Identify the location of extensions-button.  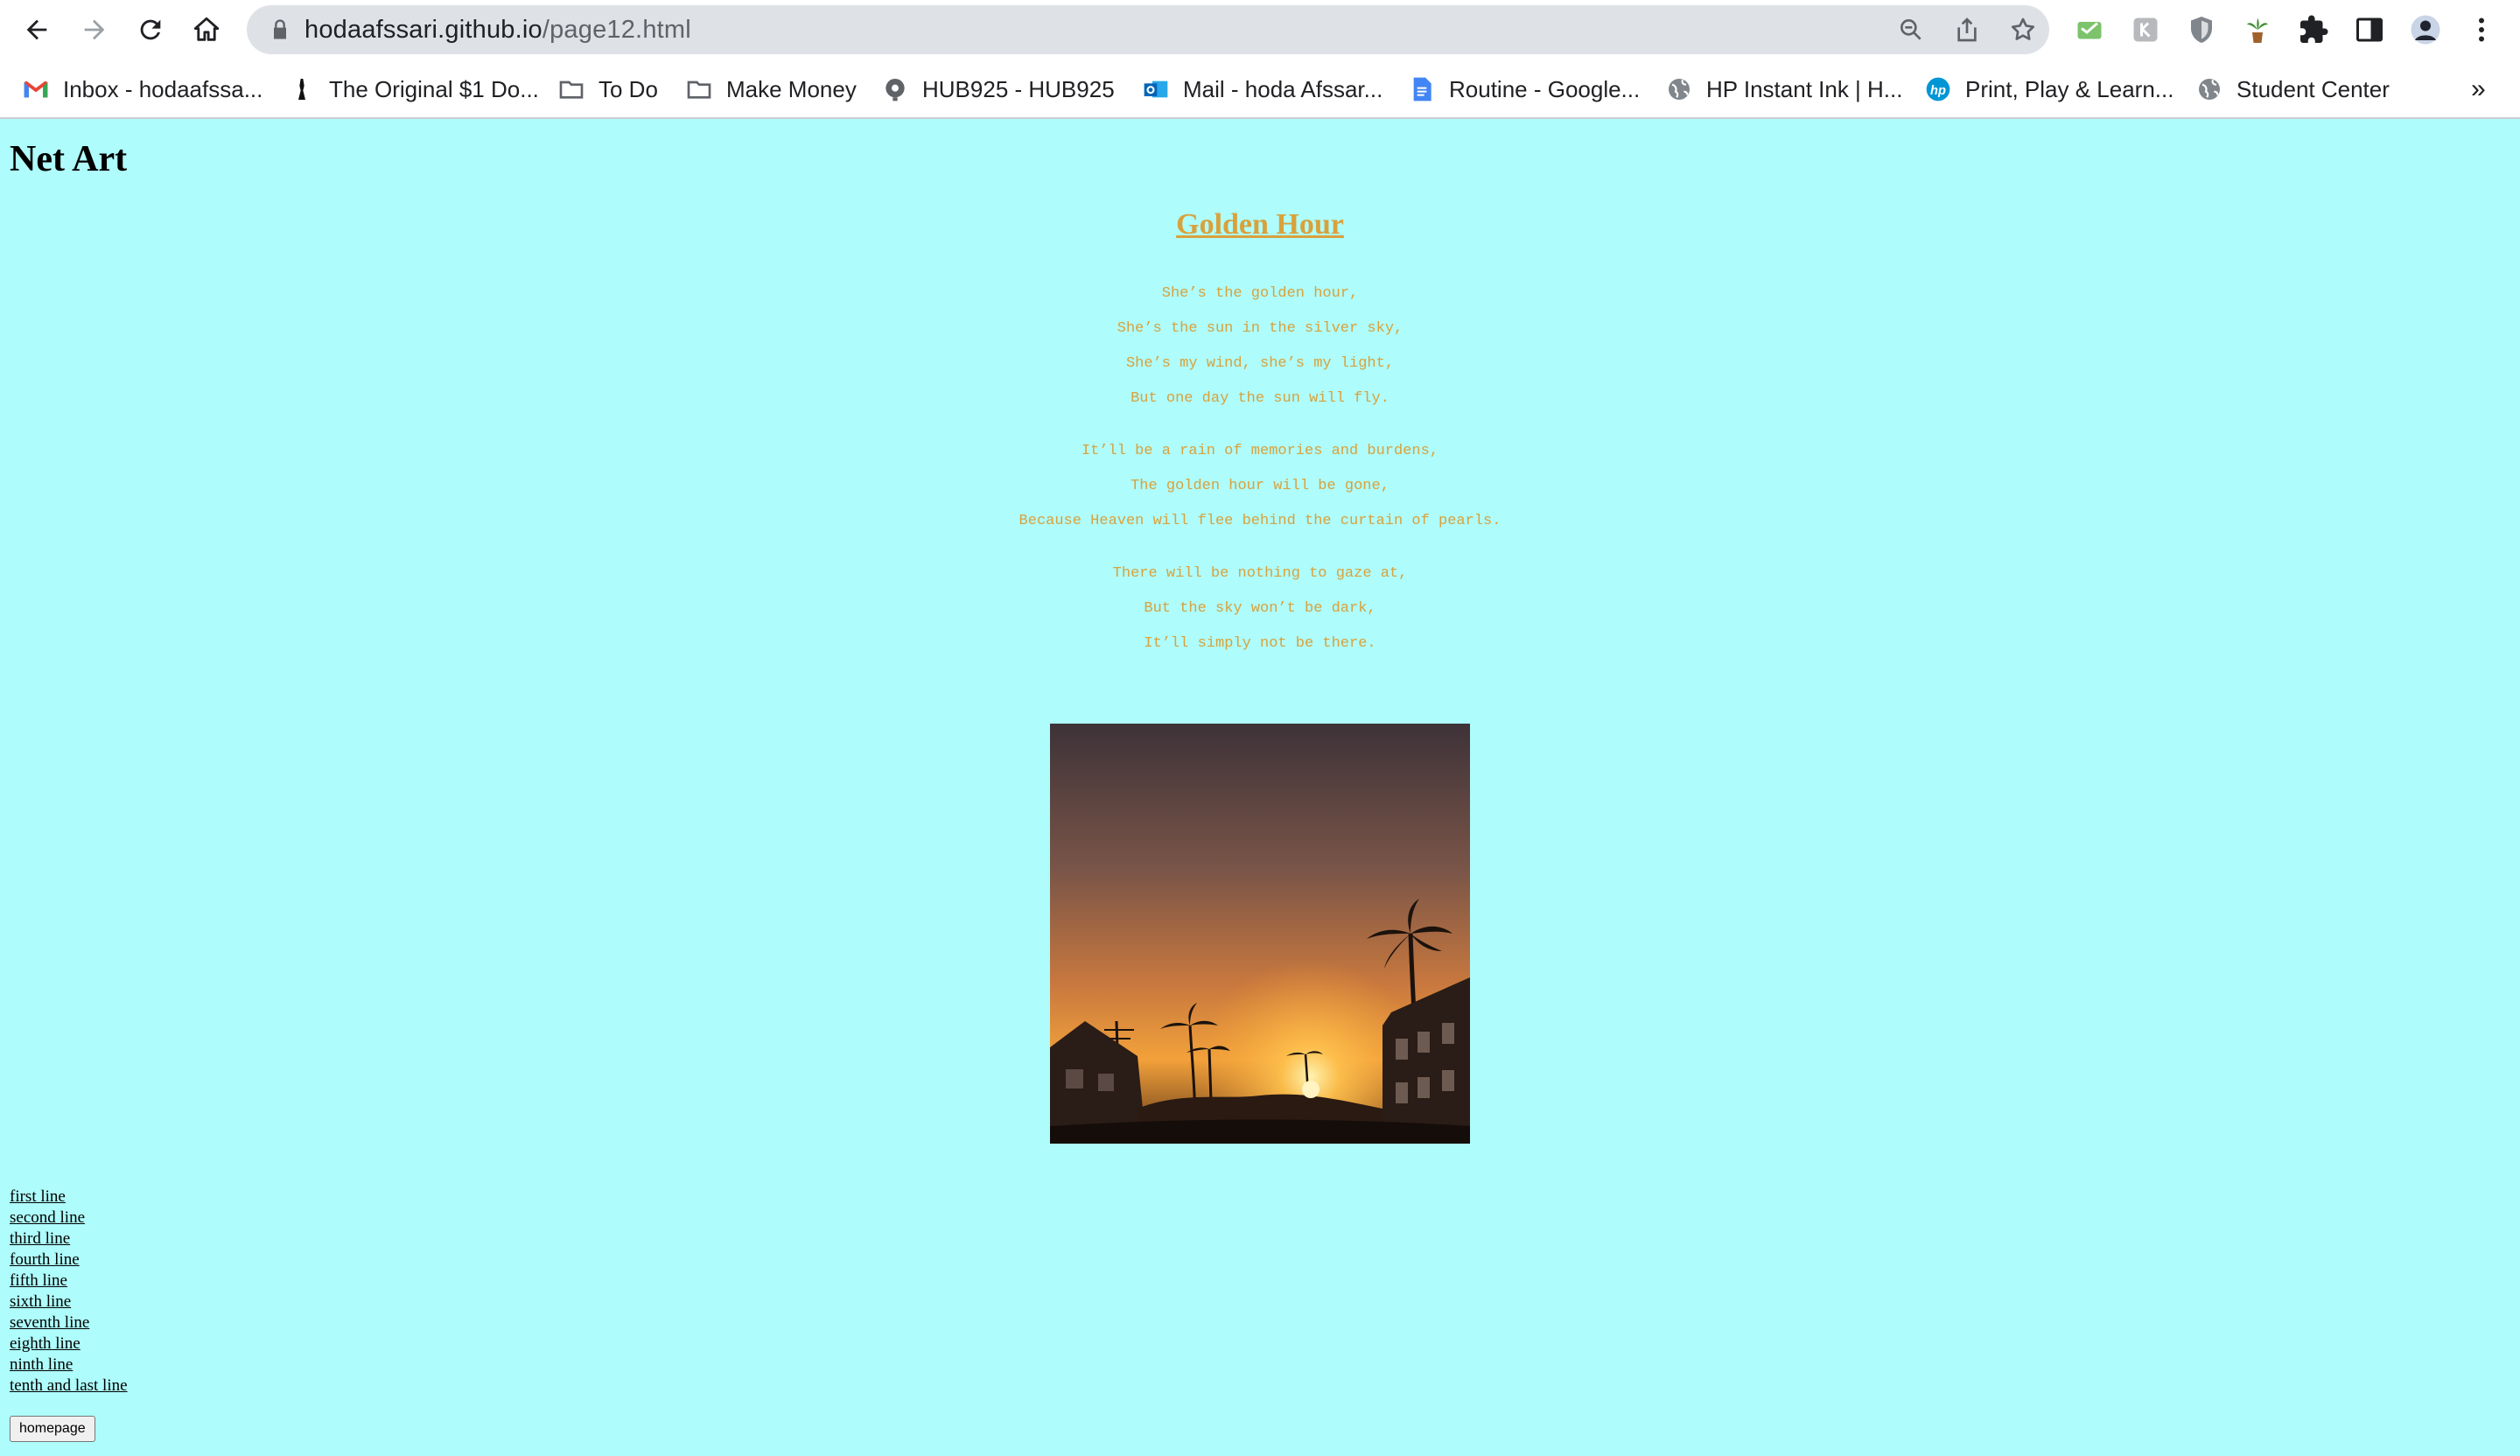
(2313, 29).